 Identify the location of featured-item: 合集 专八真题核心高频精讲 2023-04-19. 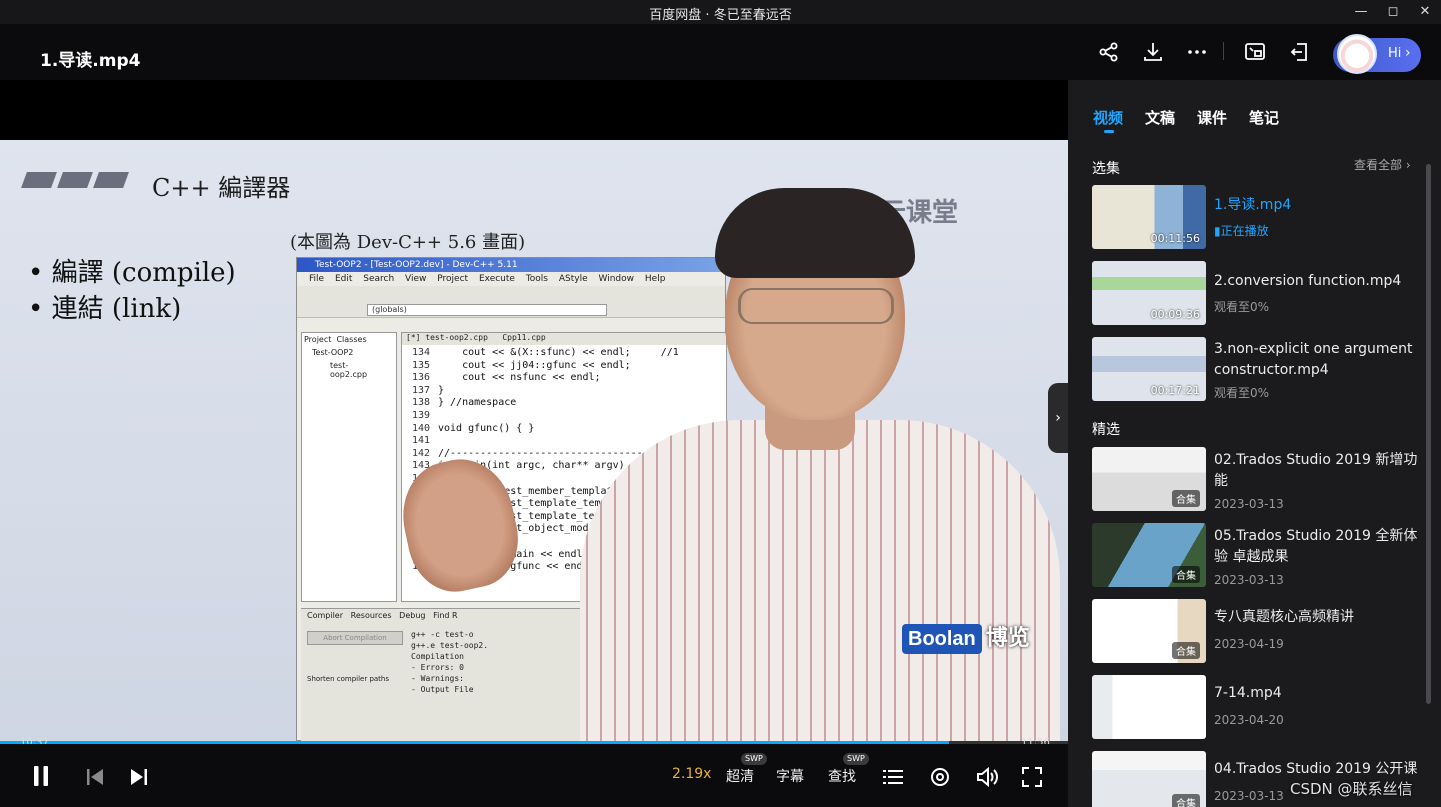
(1257, 632).